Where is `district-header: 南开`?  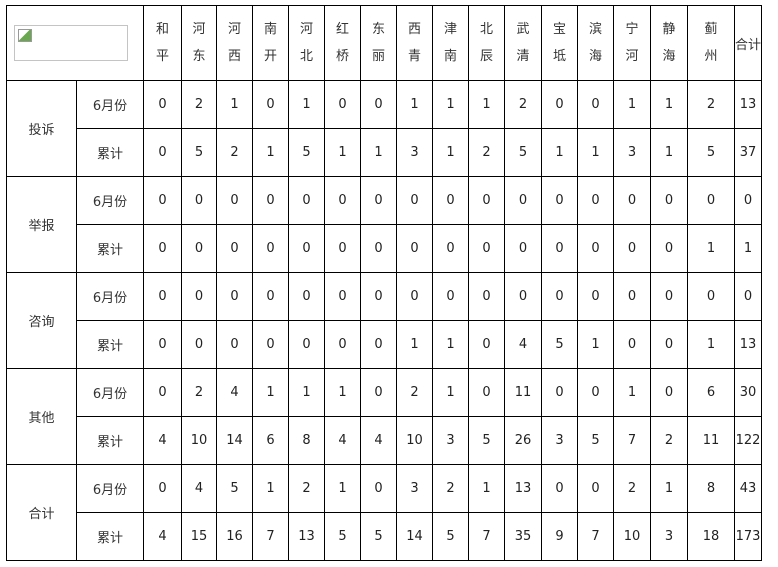 district-header: 南开 is located at coordinates (270, 43).